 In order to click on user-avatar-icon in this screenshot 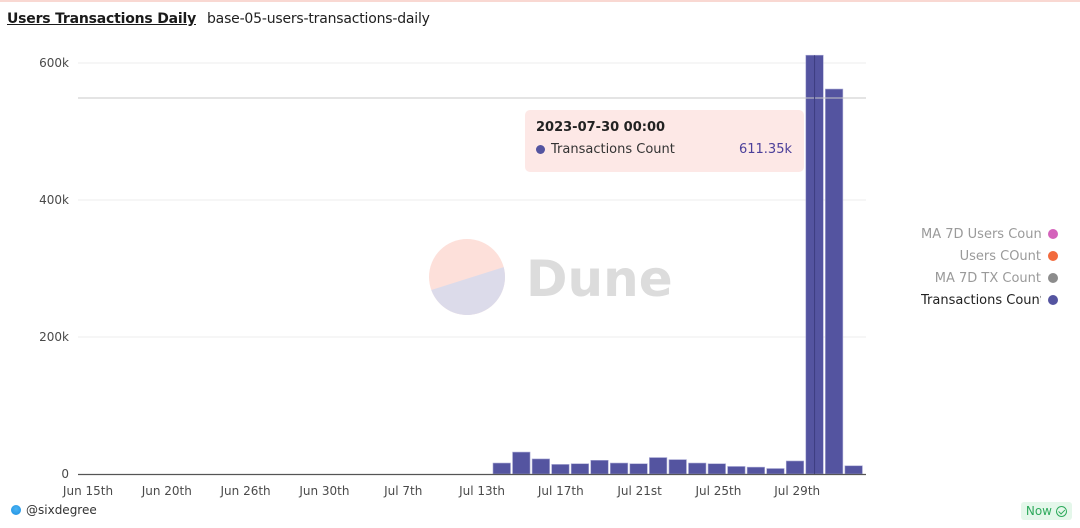, I will do `click(16, 510)`.